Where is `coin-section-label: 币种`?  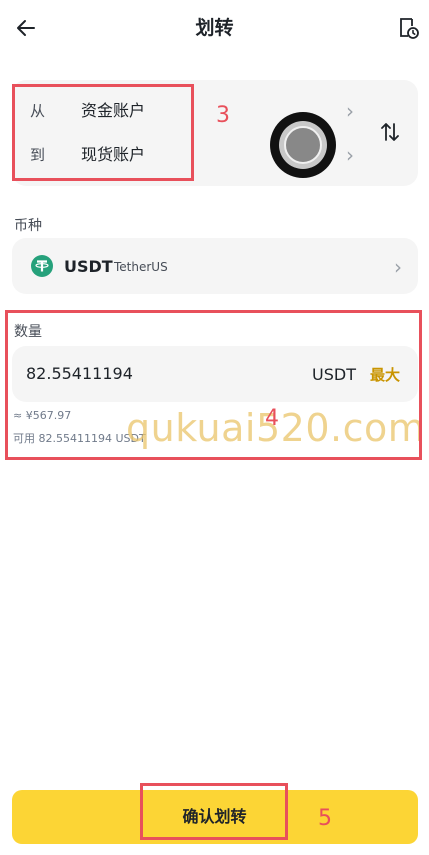
coin-section-label: 币种 is located at coordinates (28, 226).